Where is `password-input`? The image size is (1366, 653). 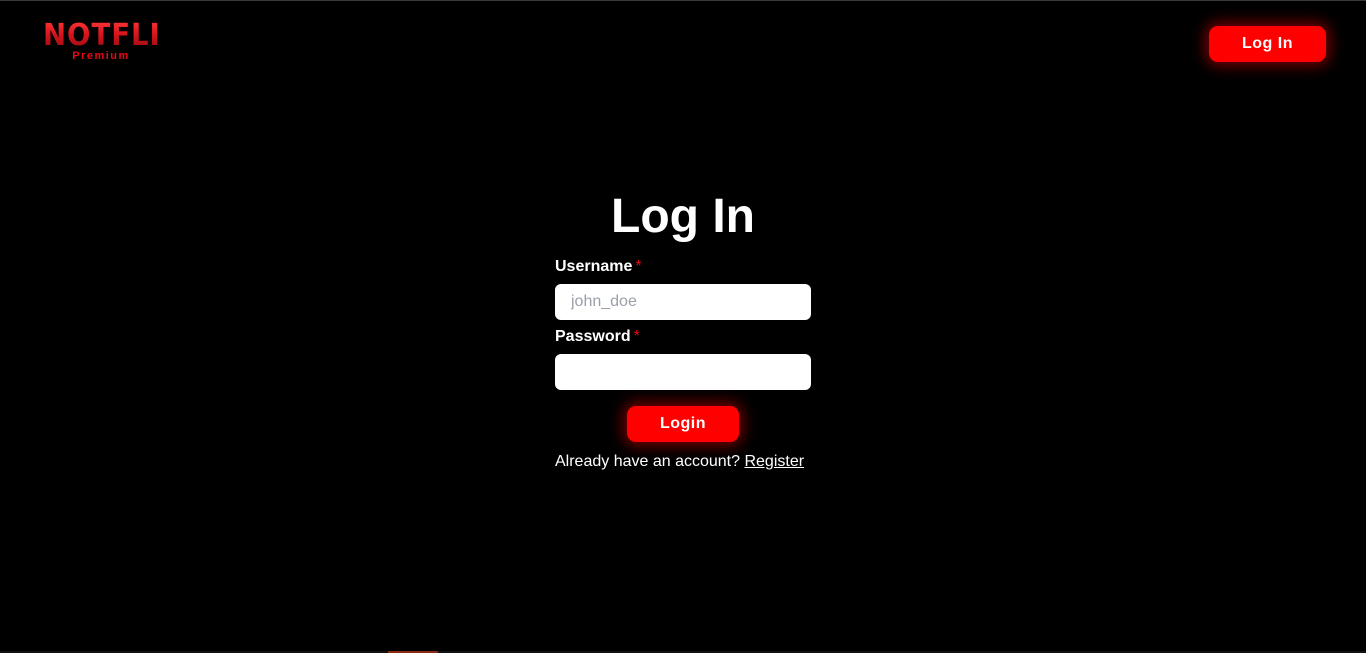 password-input is located at coordinates (683, 372).